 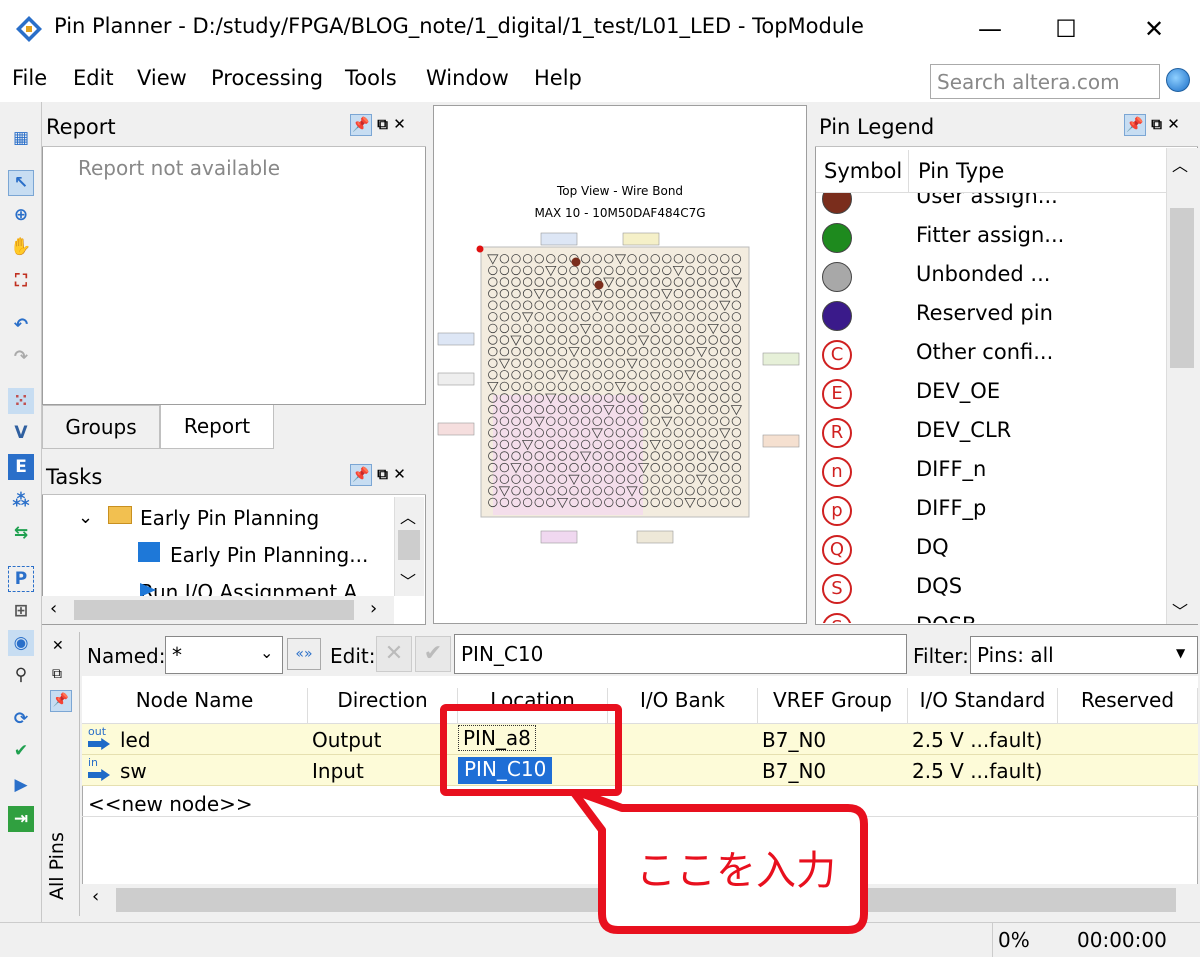 What do you see at coordinates (101, 427) in the screenshot?
I see `tab-groups: Groups` at bounding box center [101, 427].